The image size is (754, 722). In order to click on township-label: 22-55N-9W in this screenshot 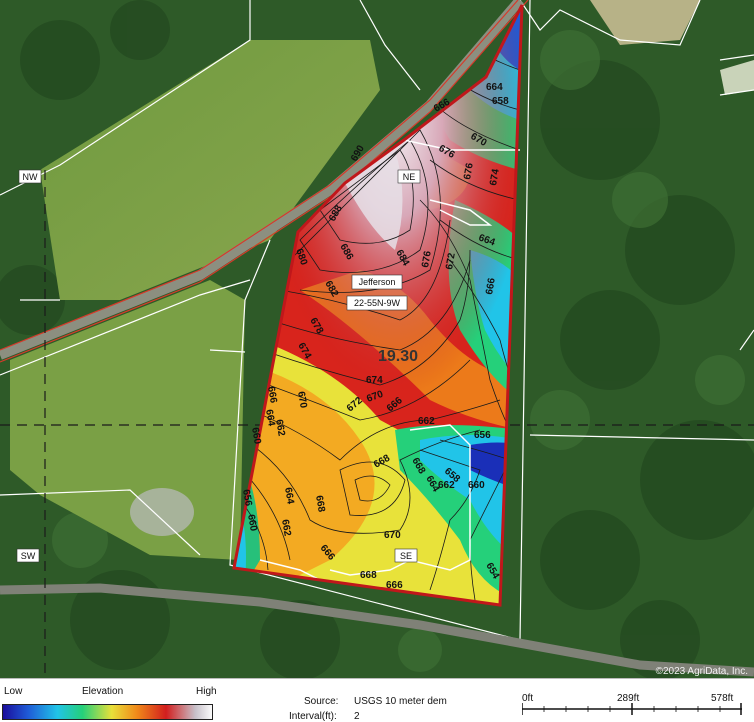, I will do `click(377, 303)`.